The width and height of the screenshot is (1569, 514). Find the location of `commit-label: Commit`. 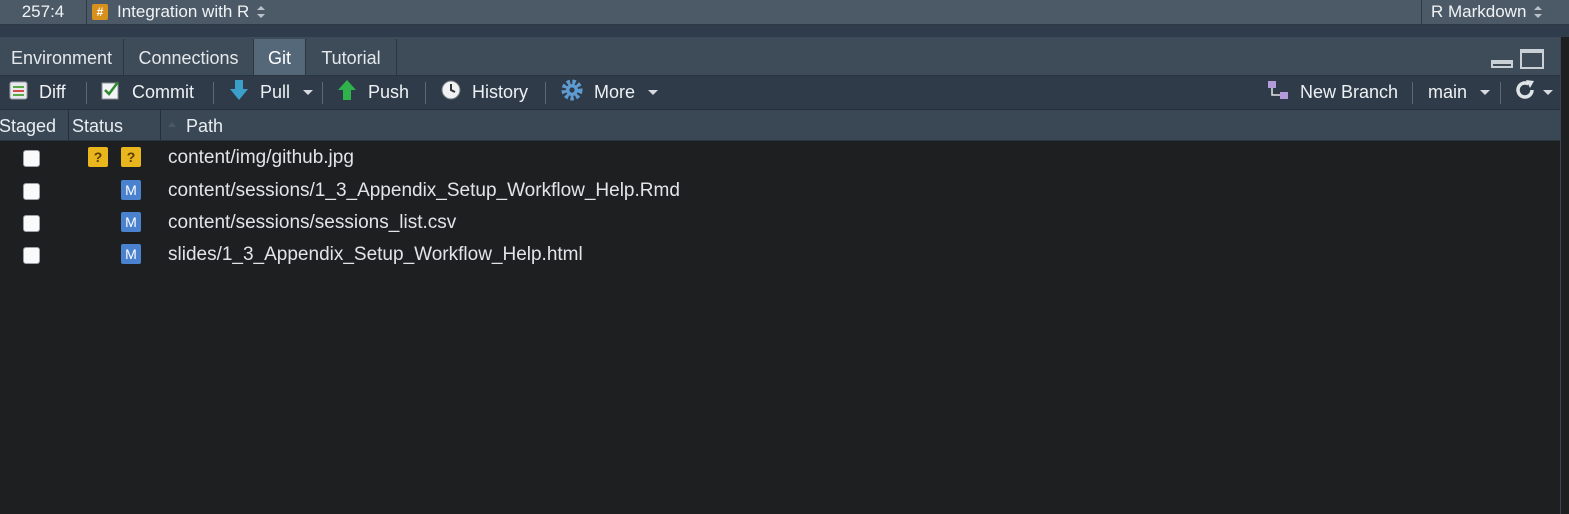

commit-label: Commit is located at coordinates (163, 92).